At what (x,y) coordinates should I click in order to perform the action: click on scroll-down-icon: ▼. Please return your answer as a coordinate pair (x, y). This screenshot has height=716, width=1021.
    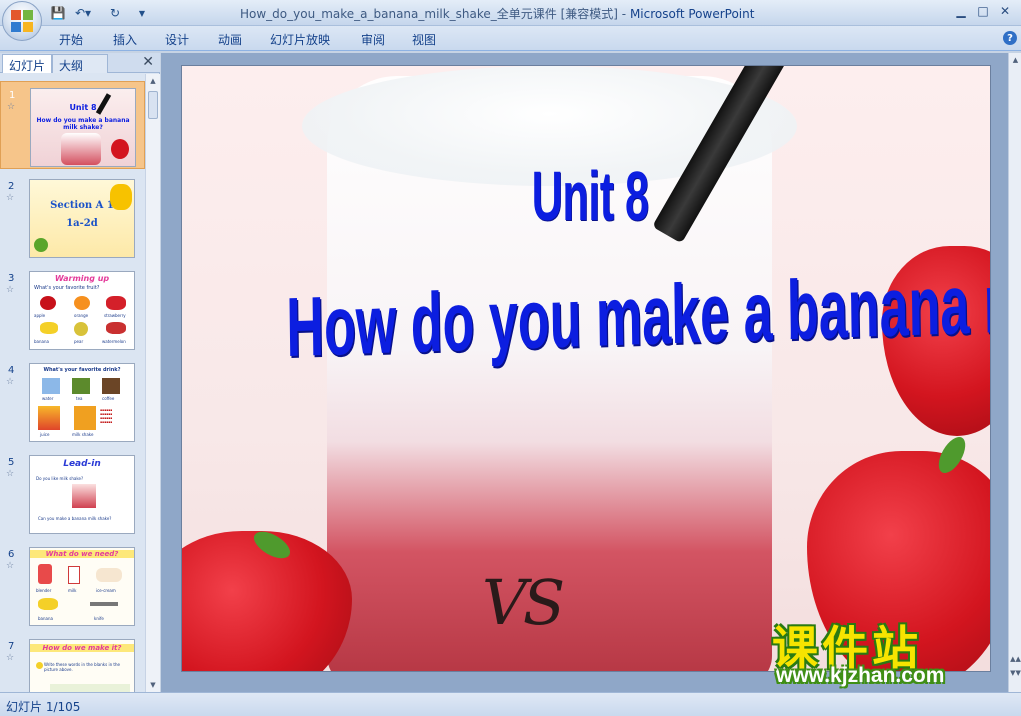
    Looking at the image, I should click on (153, 685).